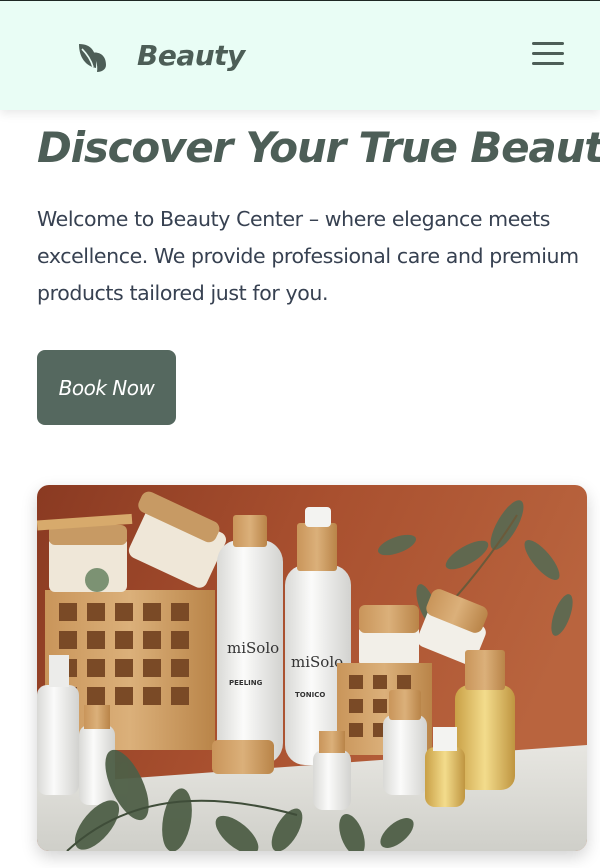 The height and width of the screenshot is (868, 600). I want to click on hero-title: Discover Your True Beauty, so click(318, 147).